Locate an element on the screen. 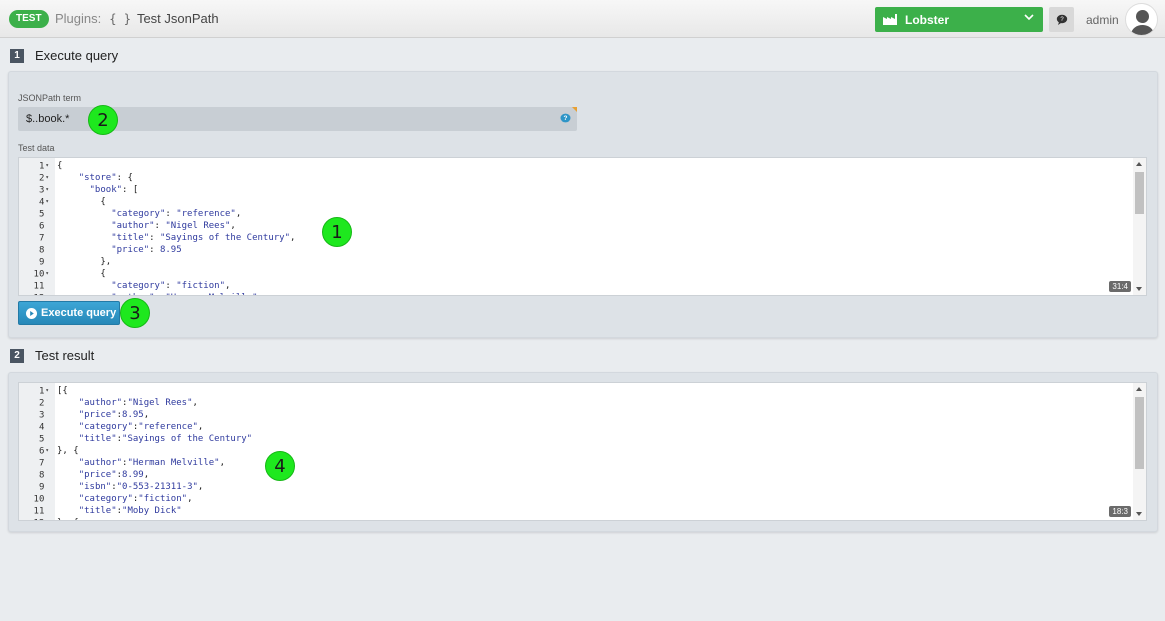  page-title: Test JsonPath is located at coordinates (177, 18).